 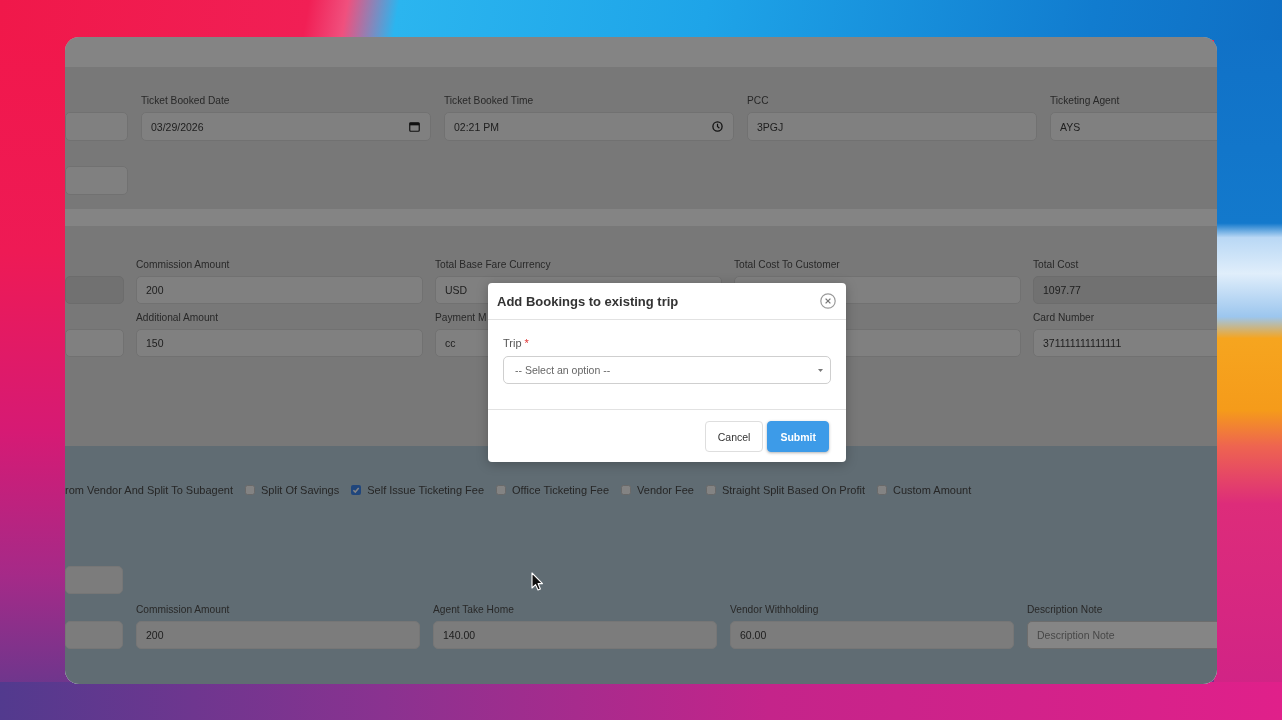 I want to click on field-label: Ticket Booked Date, so click(x=185, y=100).